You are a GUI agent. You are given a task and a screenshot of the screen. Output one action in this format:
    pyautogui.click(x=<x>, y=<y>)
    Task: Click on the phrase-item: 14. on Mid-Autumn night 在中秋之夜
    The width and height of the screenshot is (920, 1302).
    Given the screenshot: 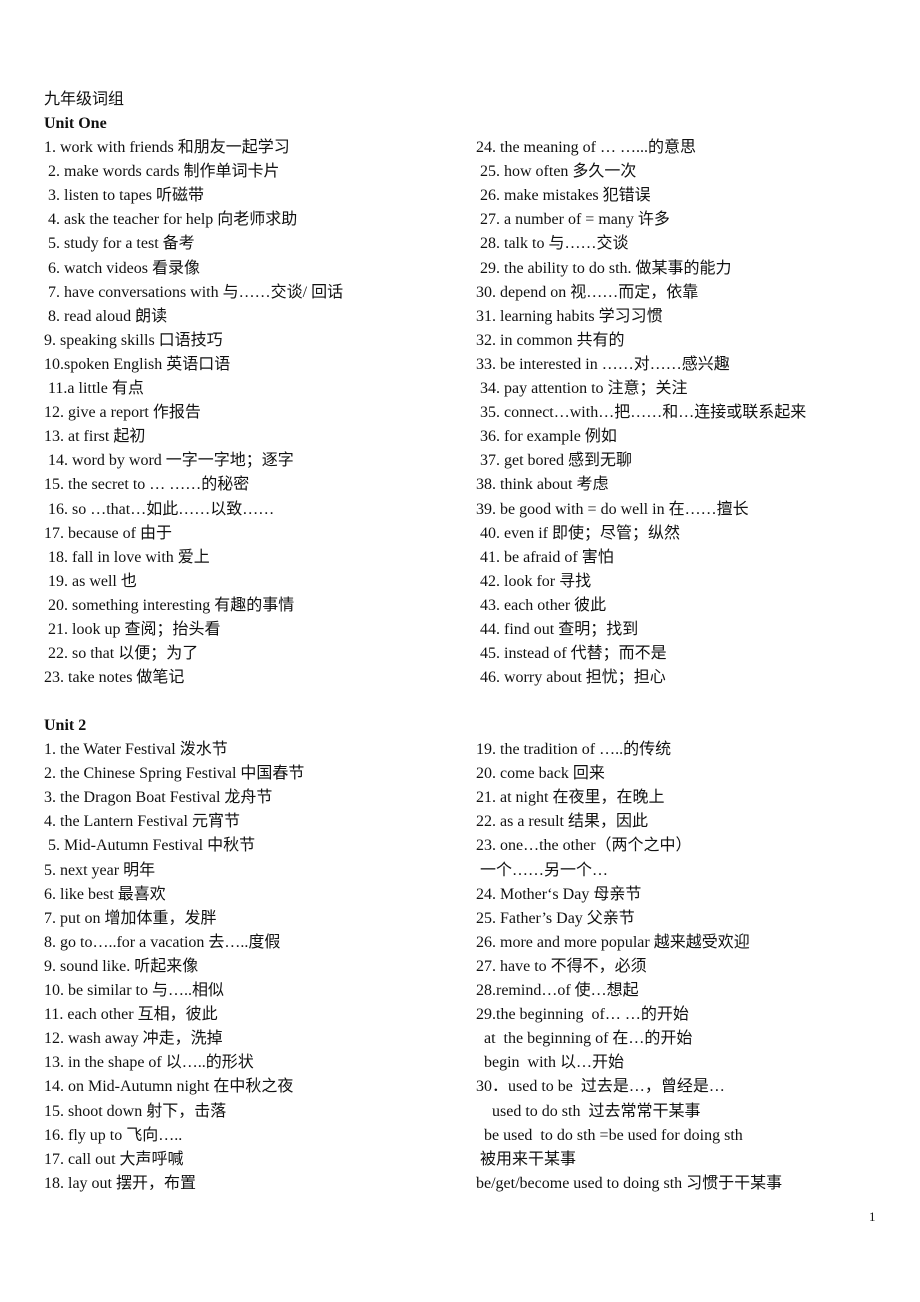 What is the action you would take?
    pyautogui.click(x=169, y=1087)
    